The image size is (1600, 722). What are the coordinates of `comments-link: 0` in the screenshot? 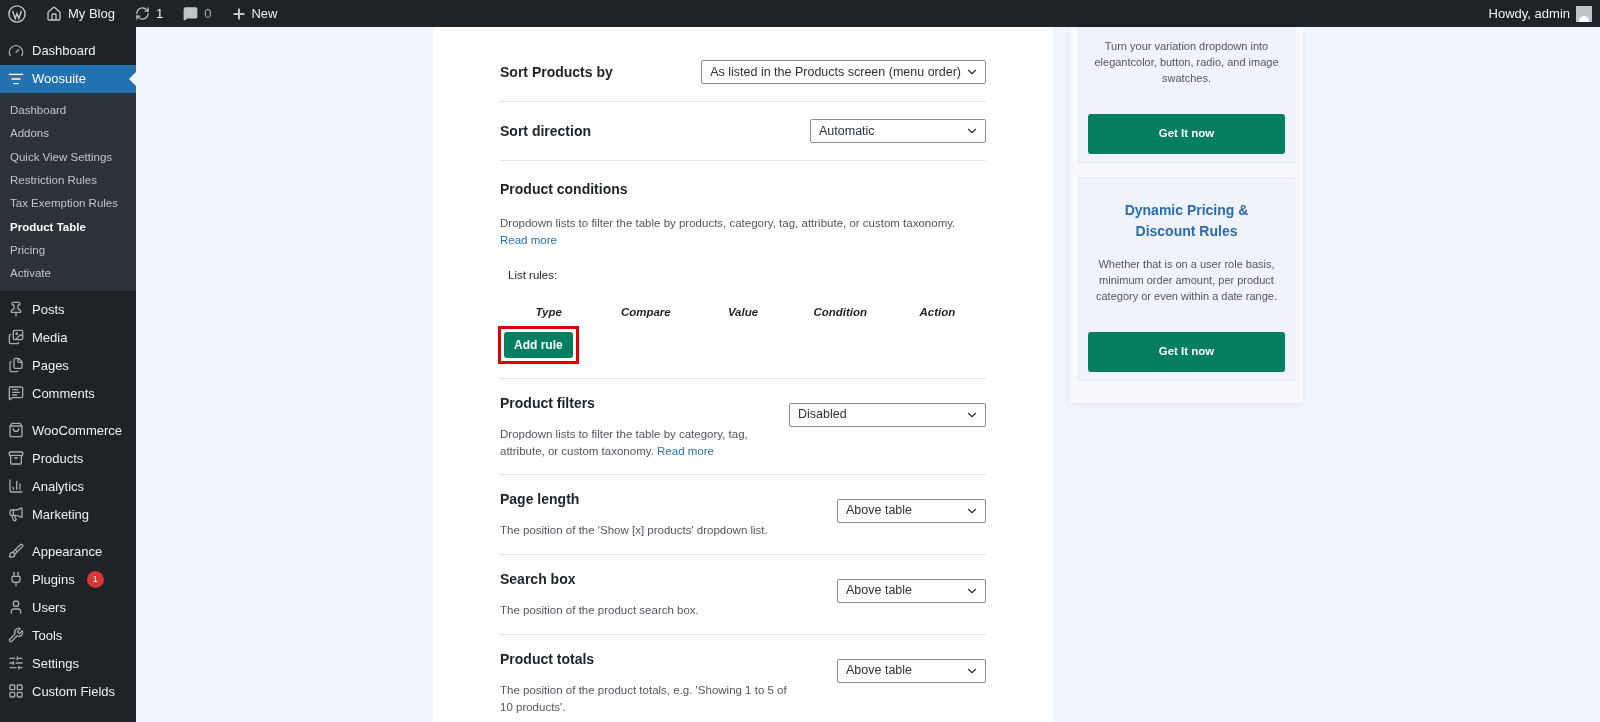 It's located at (197, 13).